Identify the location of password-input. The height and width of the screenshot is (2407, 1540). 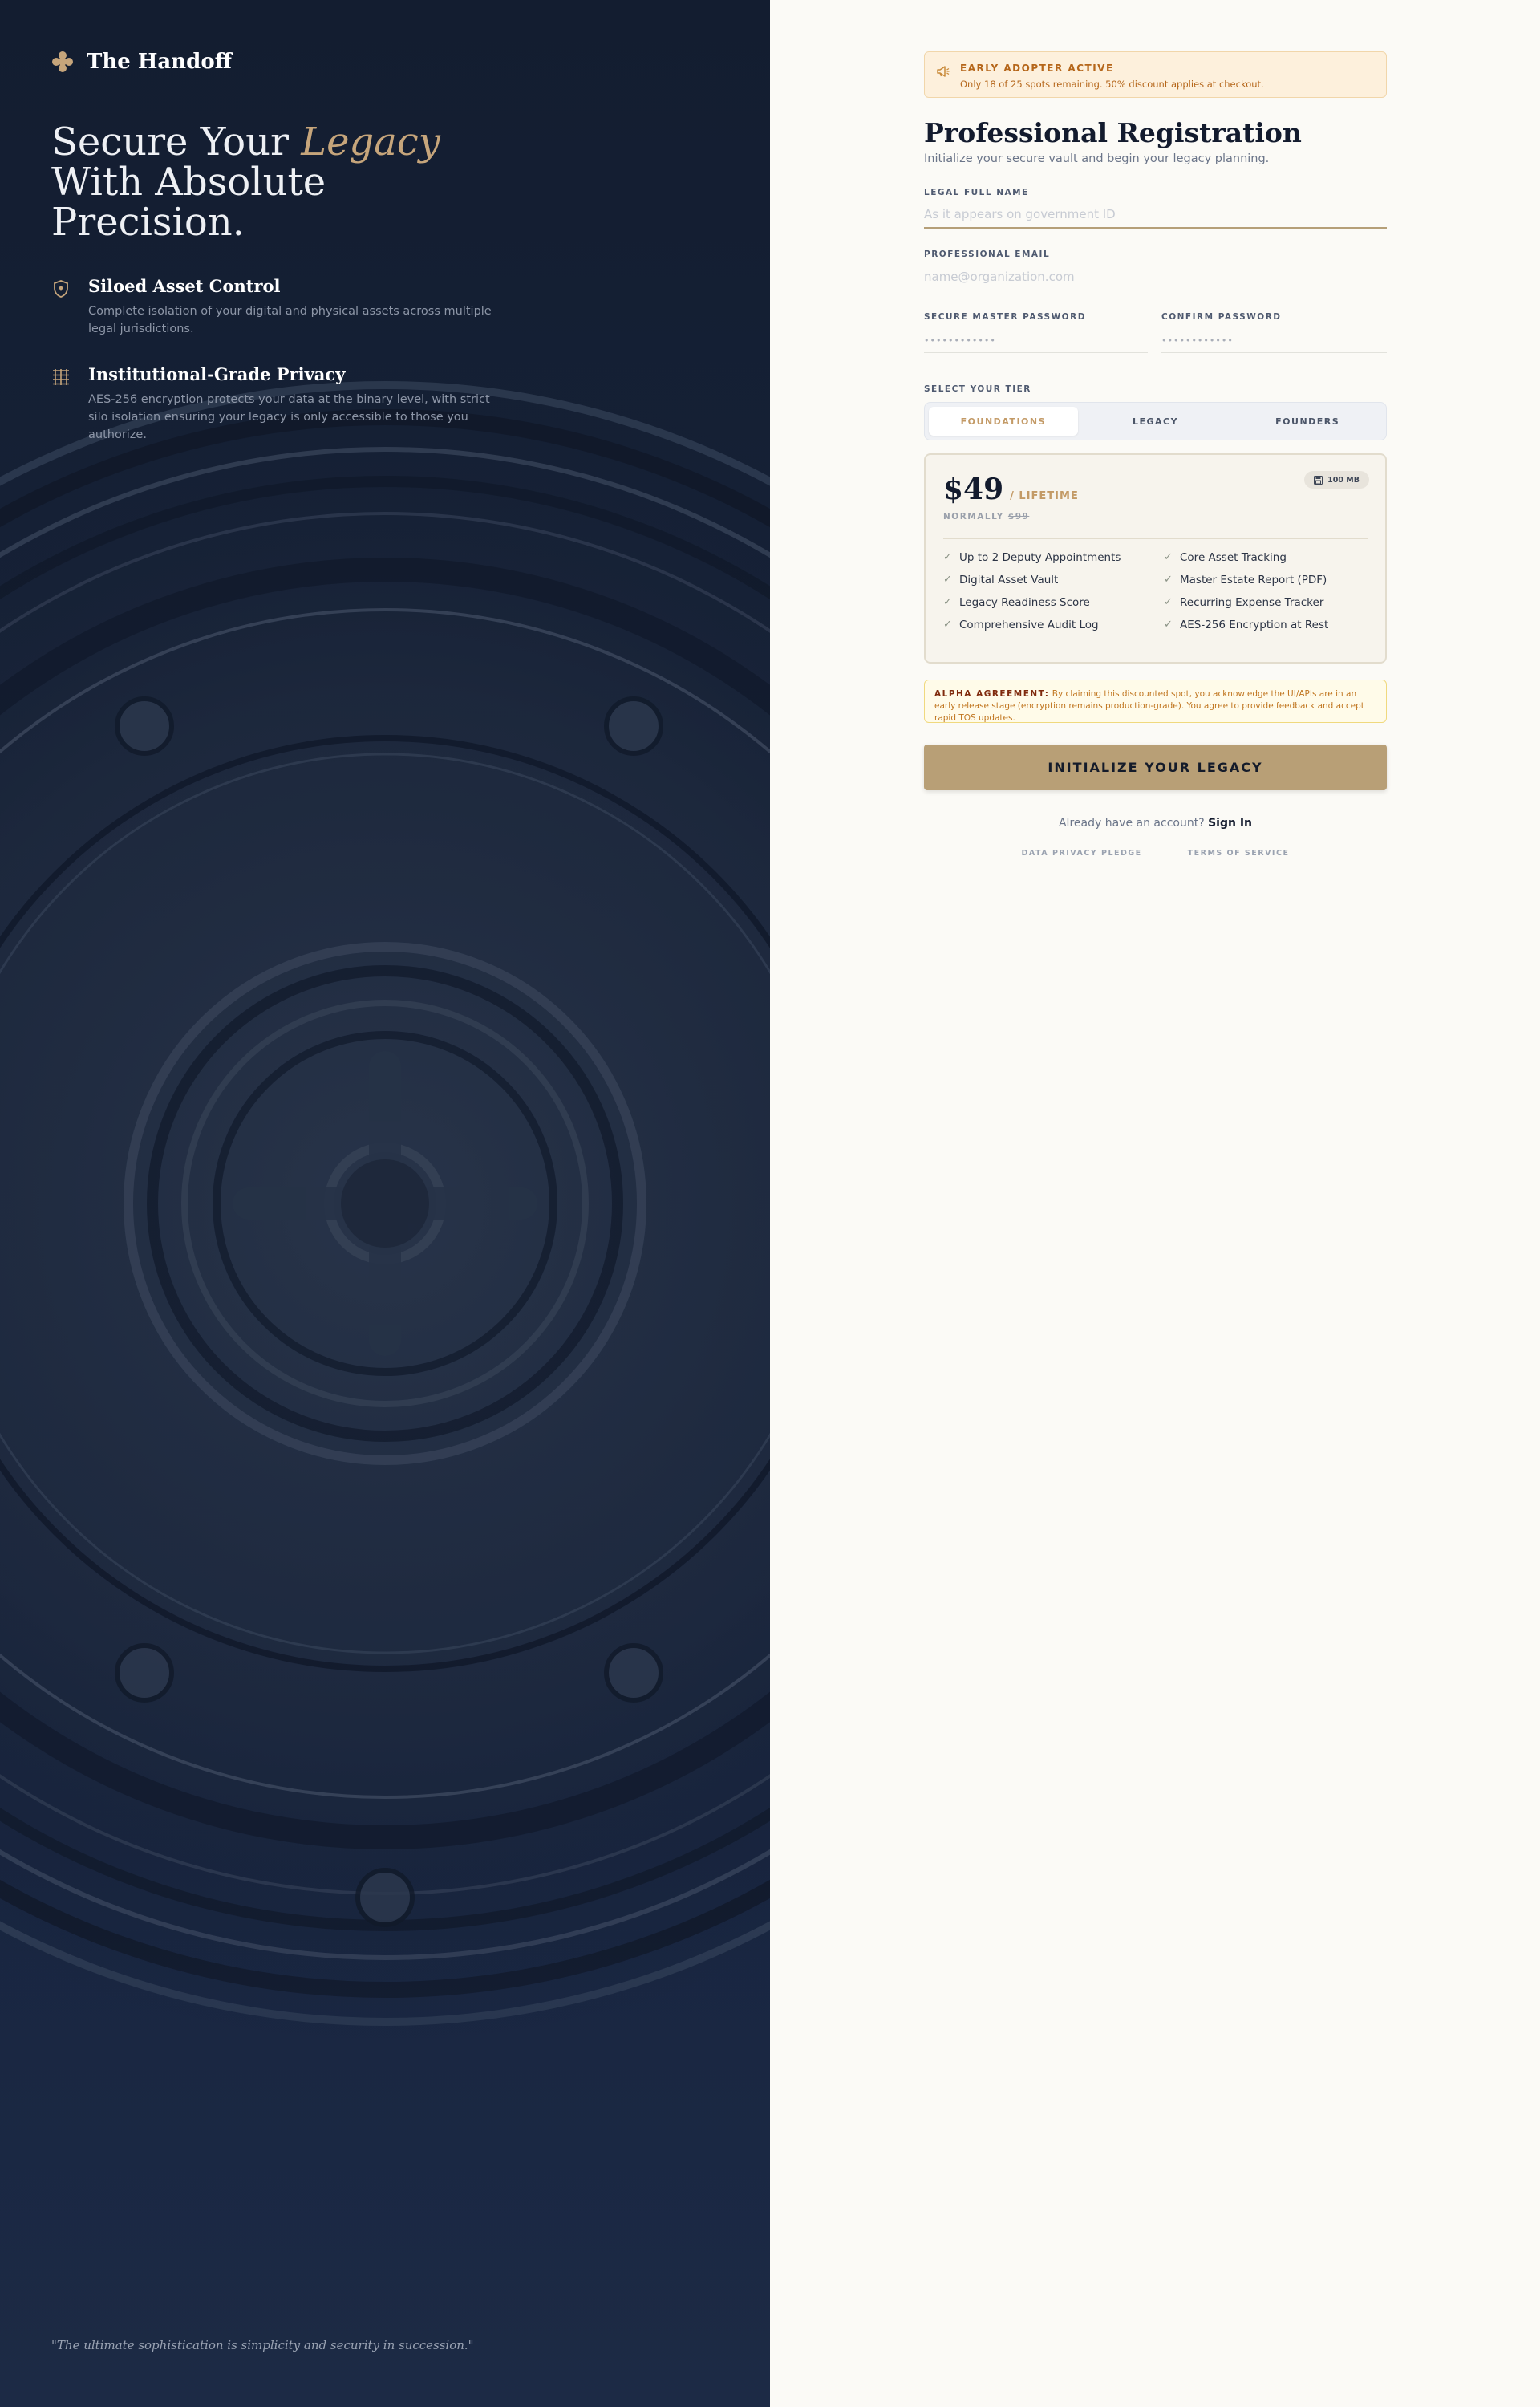
(1036, 340).